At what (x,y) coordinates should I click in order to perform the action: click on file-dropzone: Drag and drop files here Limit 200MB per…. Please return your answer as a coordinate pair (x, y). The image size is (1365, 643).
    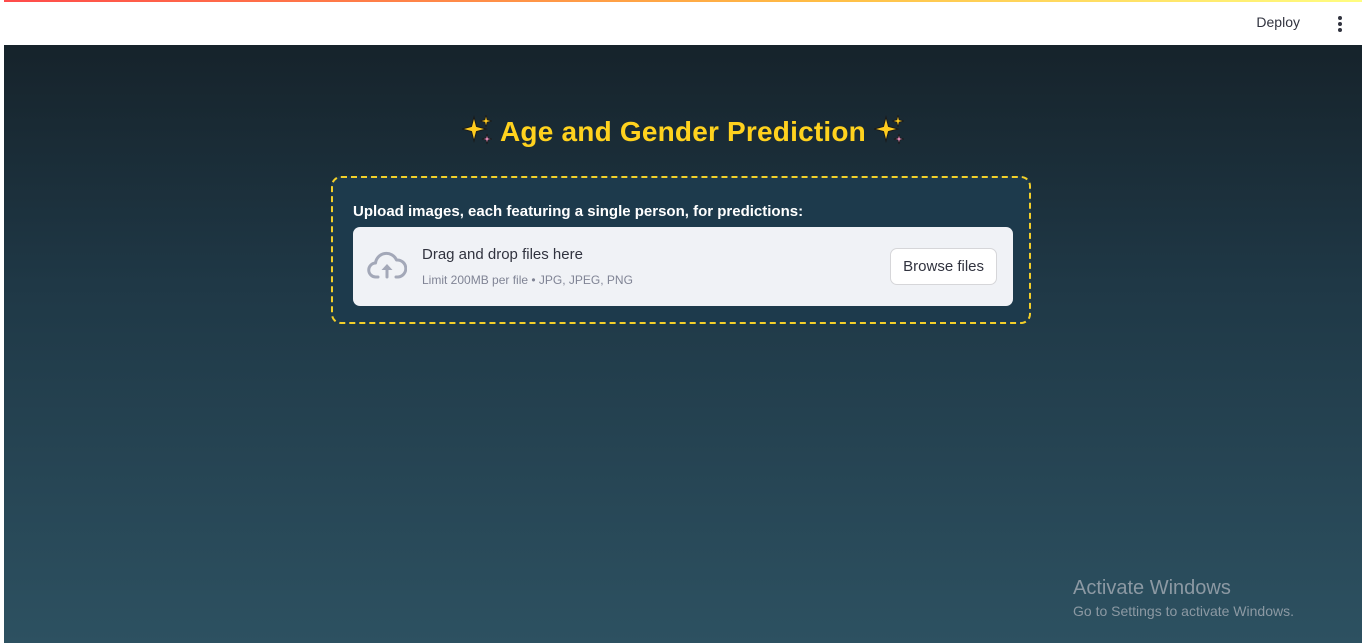
    Looking at the image, I should click on (683, 266).